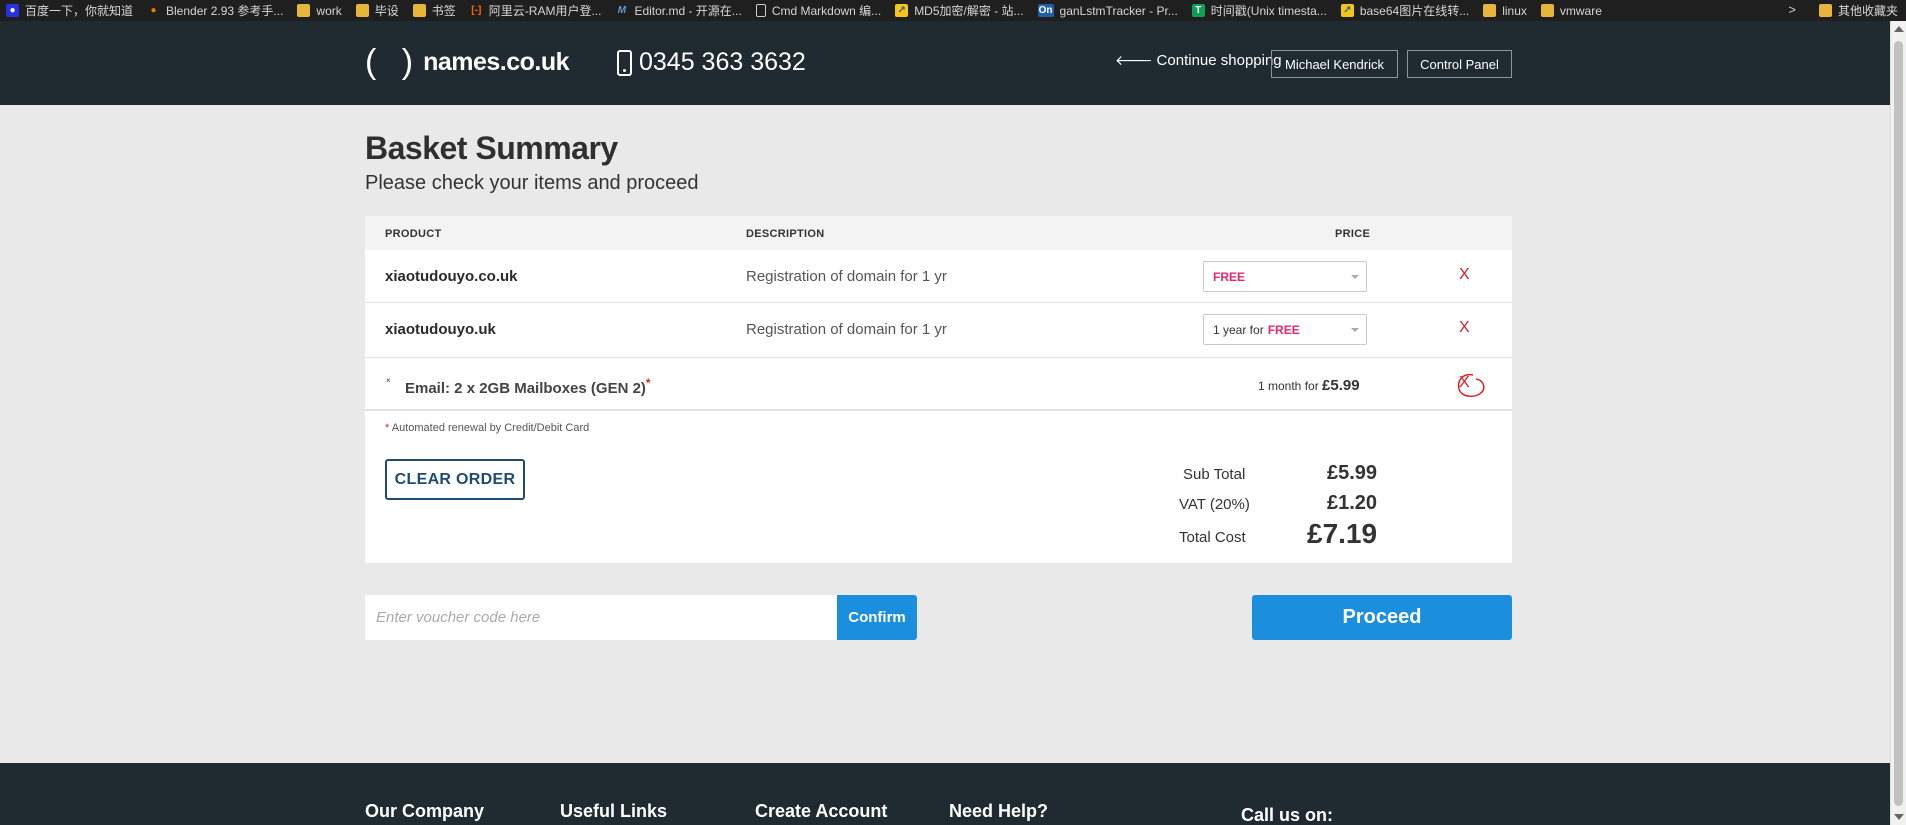 This screenshot has height=825, width=1906. I want to click on email-product-name: Email: 2 x 2GB Mailboxes (GEN 2)*, so click(528, 386).